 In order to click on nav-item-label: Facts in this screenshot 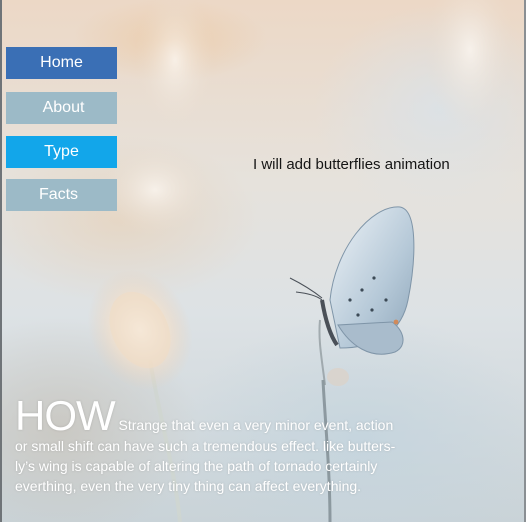, I will do `click(58, 194)`.